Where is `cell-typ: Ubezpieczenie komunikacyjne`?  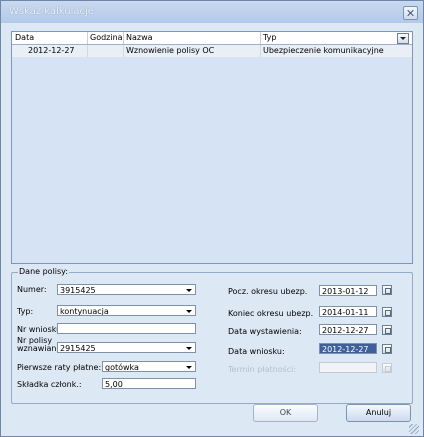
cell-typ: Ubezpieczenie komunikacyjne is located at coordinates (323, 50).